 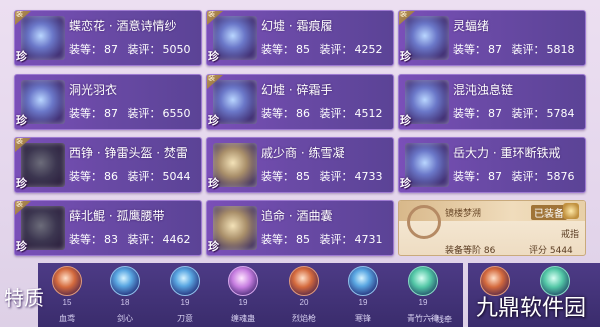 What do you see at coordinates (551, 251) in the screenshot?
I see `item-score: 评分 5444` at bounding box center [551, 251].